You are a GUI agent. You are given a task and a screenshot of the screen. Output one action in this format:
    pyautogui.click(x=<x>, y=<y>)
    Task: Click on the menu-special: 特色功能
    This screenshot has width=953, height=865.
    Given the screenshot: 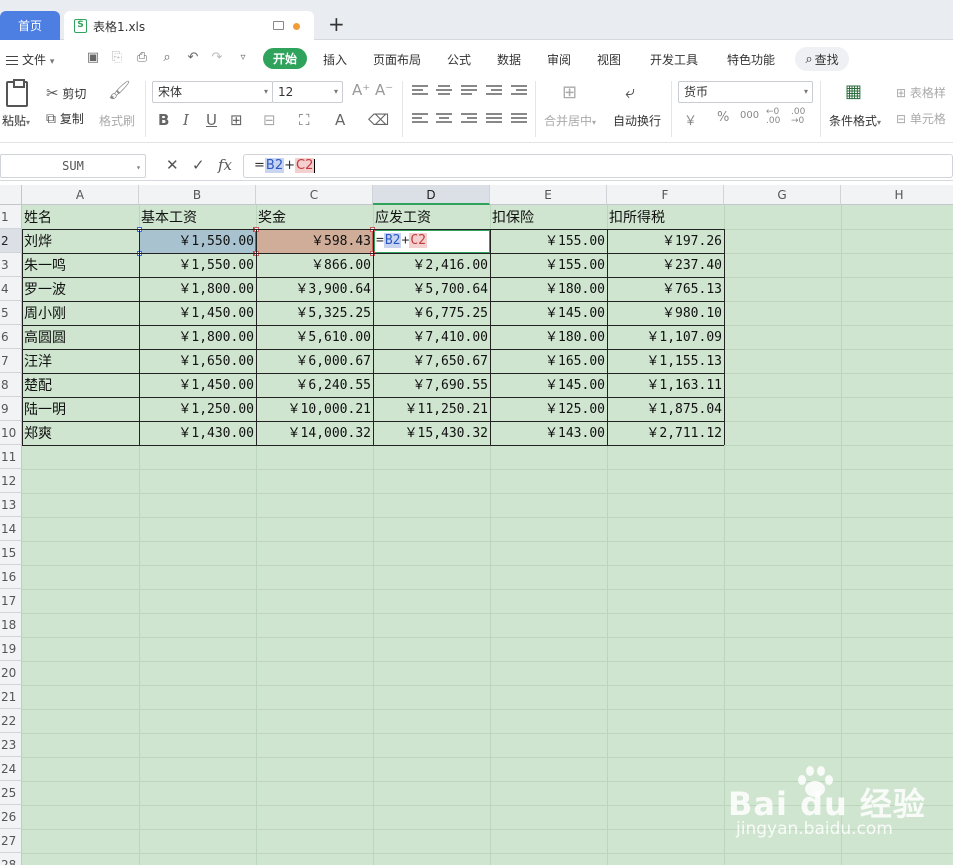 What is the action you would take?
    pyautogui.click(x=751, y=59)
    